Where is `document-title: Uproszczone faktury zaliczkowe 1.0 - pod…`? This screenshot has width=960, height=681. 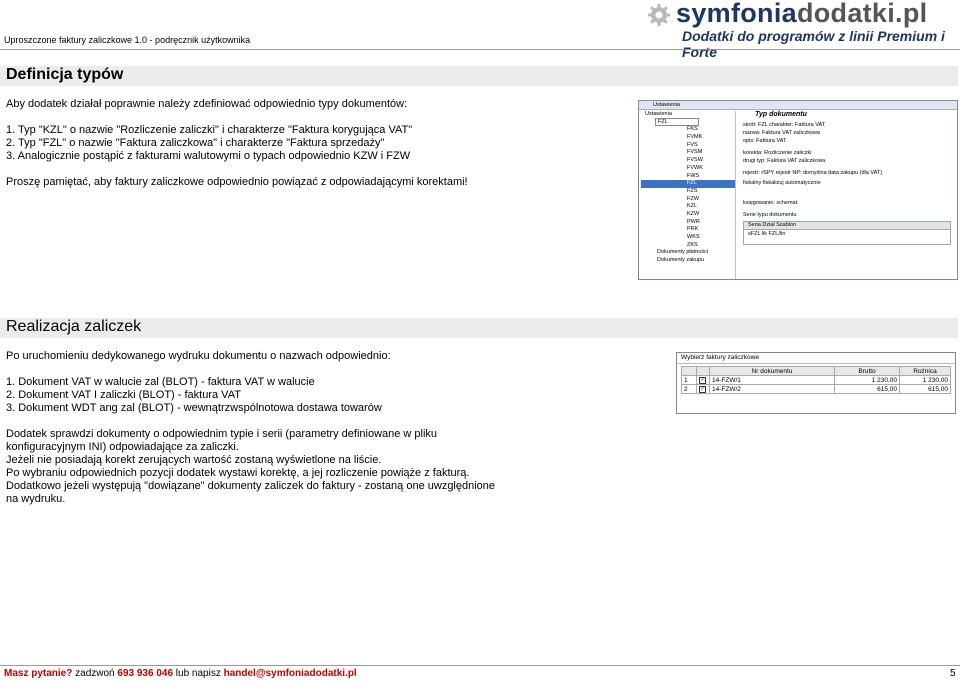
document-title: Uproszczone faktury zaliczkowe 1.0 - pod… is located at coordinates (127, 40).